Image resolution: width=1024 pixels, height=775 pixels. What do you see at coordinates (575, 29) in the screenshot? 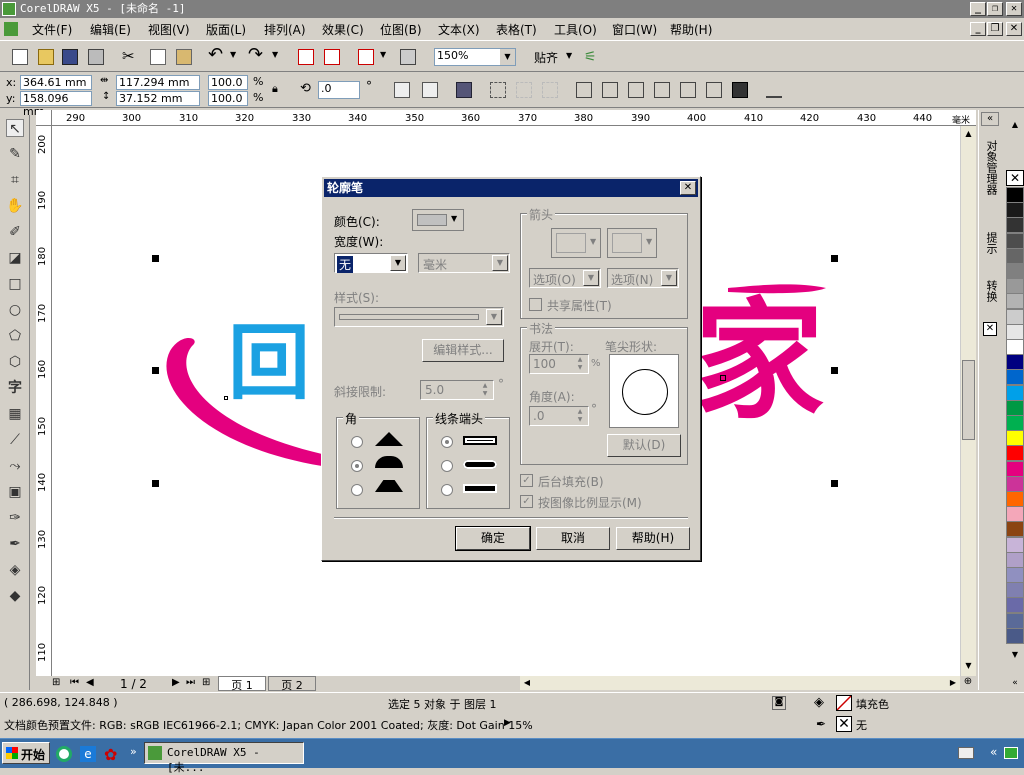
I see `menu-tools: 工具(O)` at bounding box center [575, 29].